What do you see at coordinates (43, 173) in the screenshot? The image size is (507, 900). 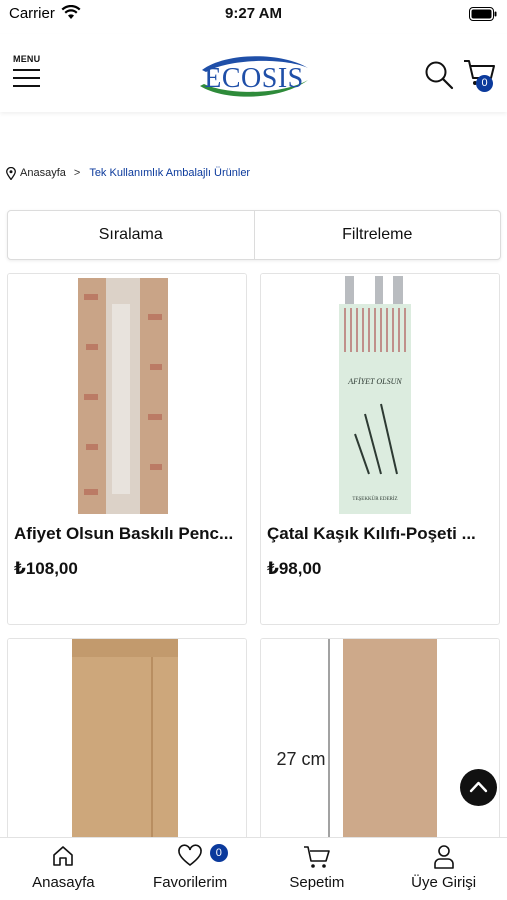 I see `breadcrumb-home-link: Anasayfa` at bounding box center [43, 173].